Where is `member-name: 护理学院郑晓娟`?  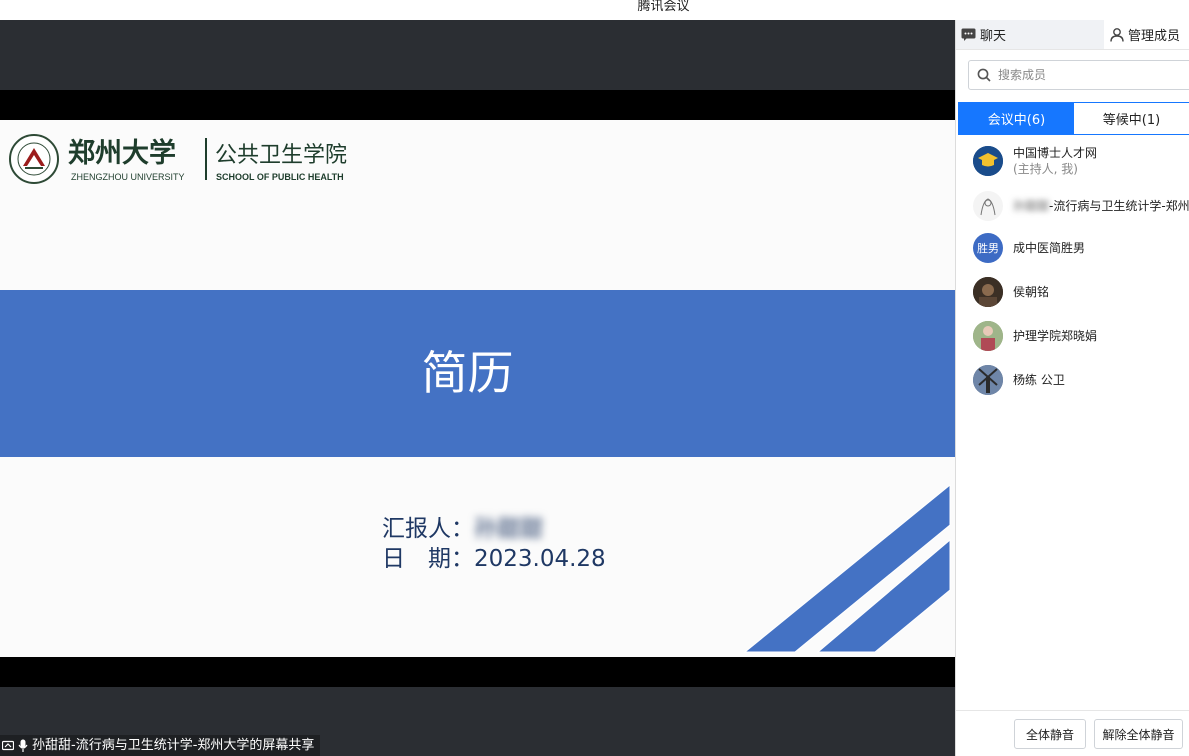
member-name: 护理学院郑晓娟 is located at coordinates (1055, 336).